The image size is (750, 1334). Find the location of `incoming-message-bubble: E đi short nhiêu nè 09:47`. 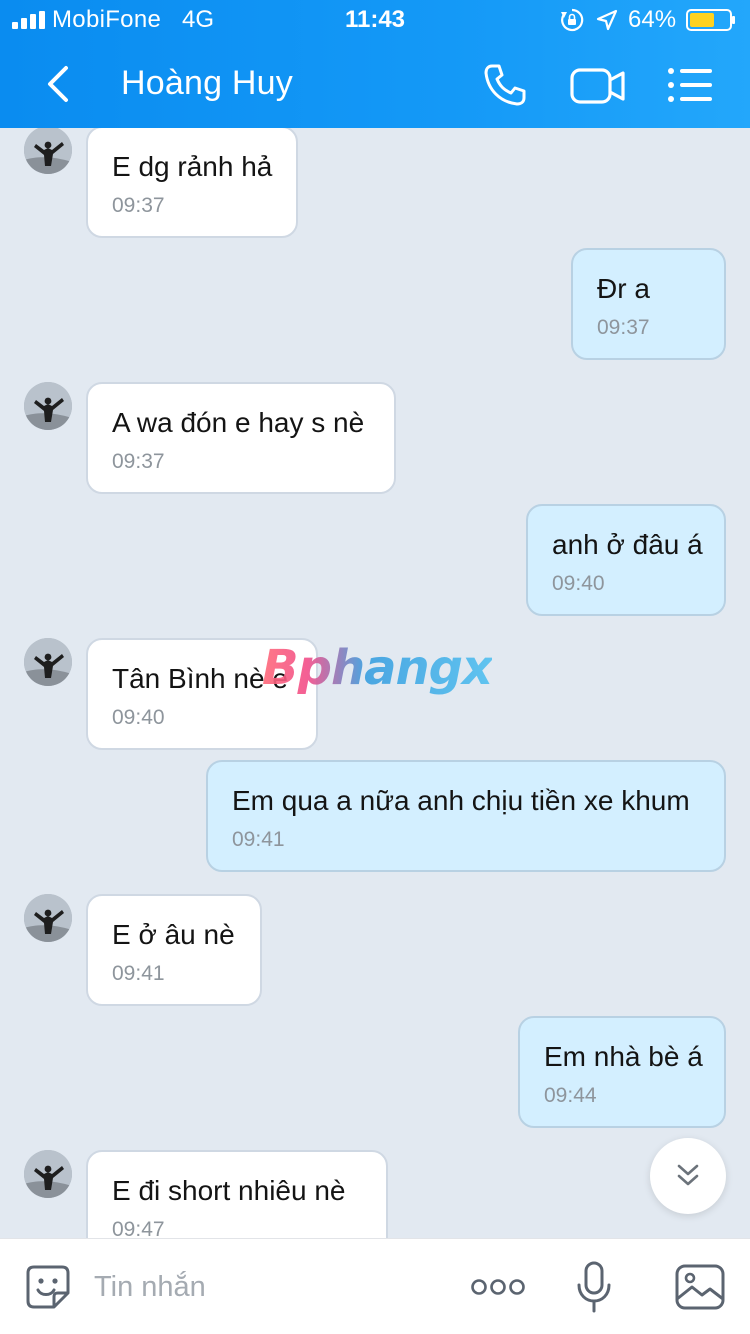

incoming-message-bubble: E đi short nhiêu nè 09:47 is located at coordinates (237, 1194).